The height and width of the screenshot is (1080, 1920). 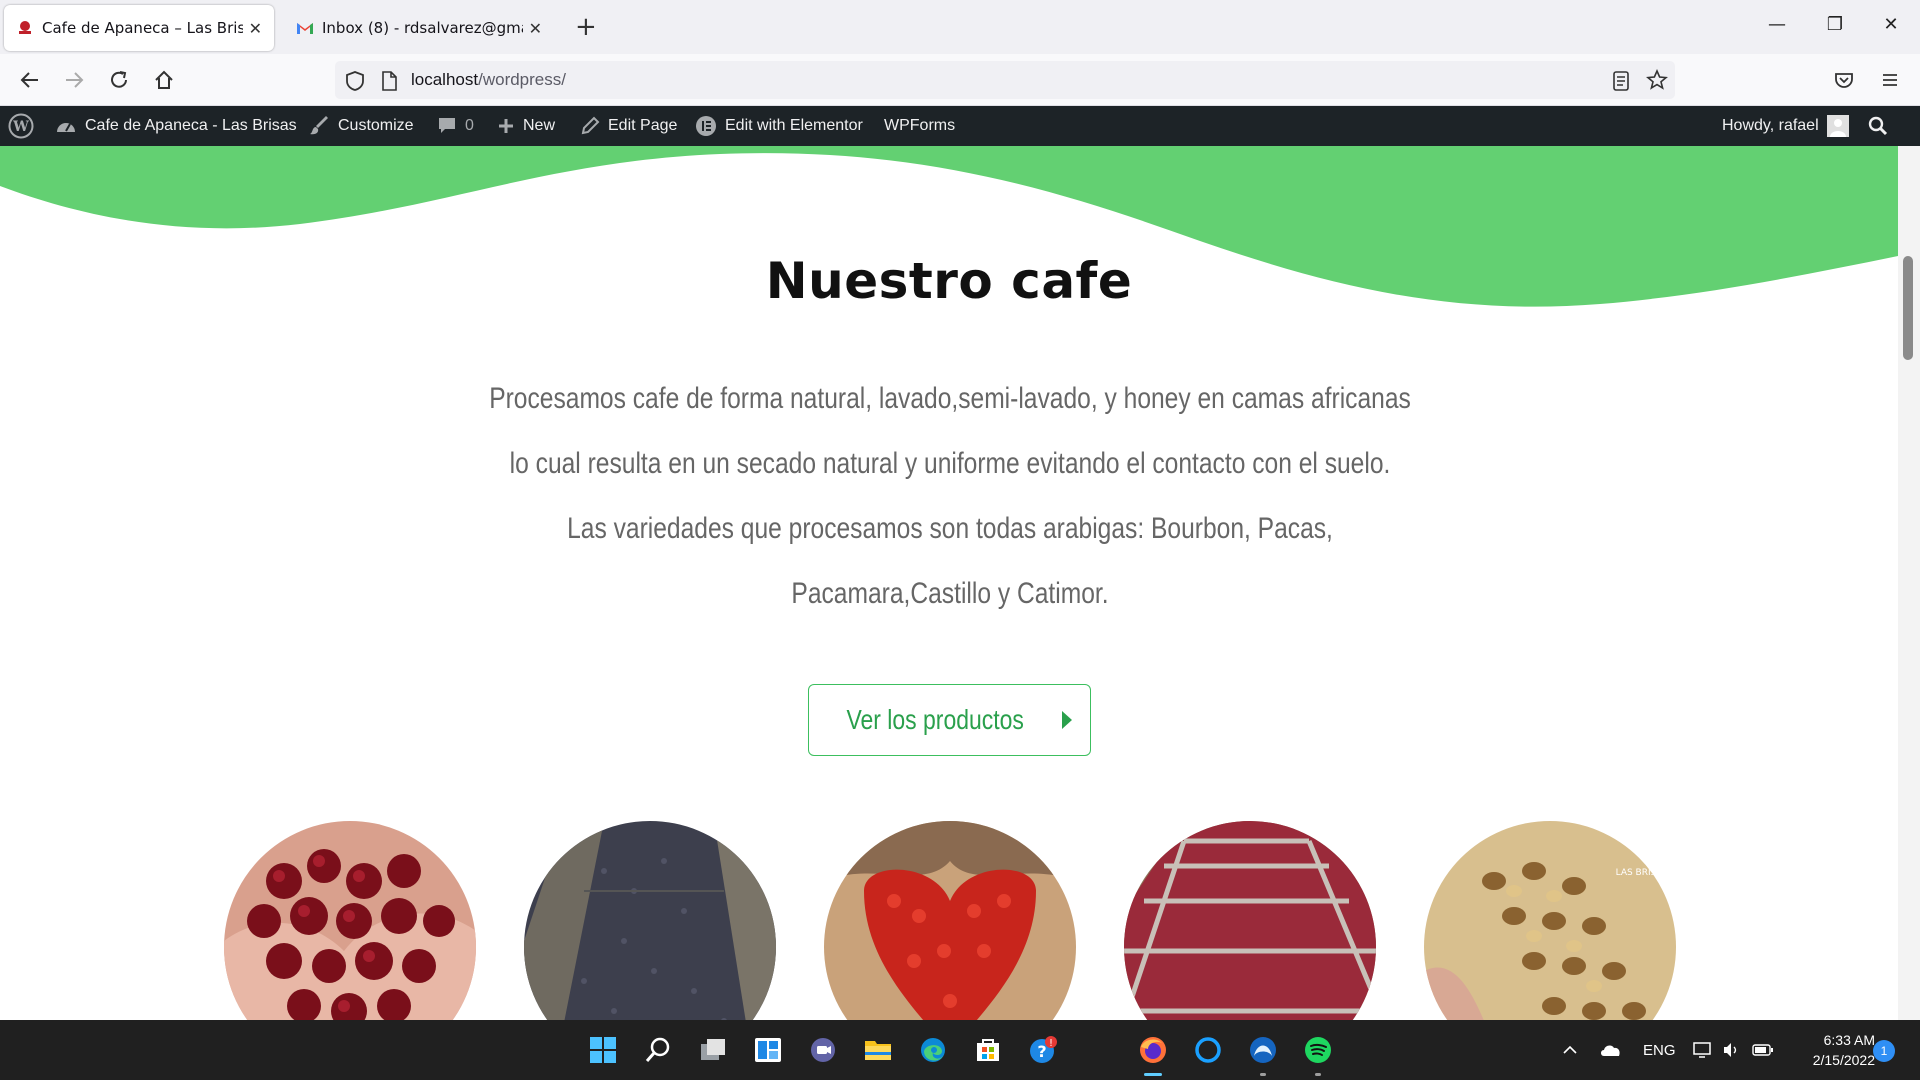 I want to click on comment-icon, so click(x=447, y=126).